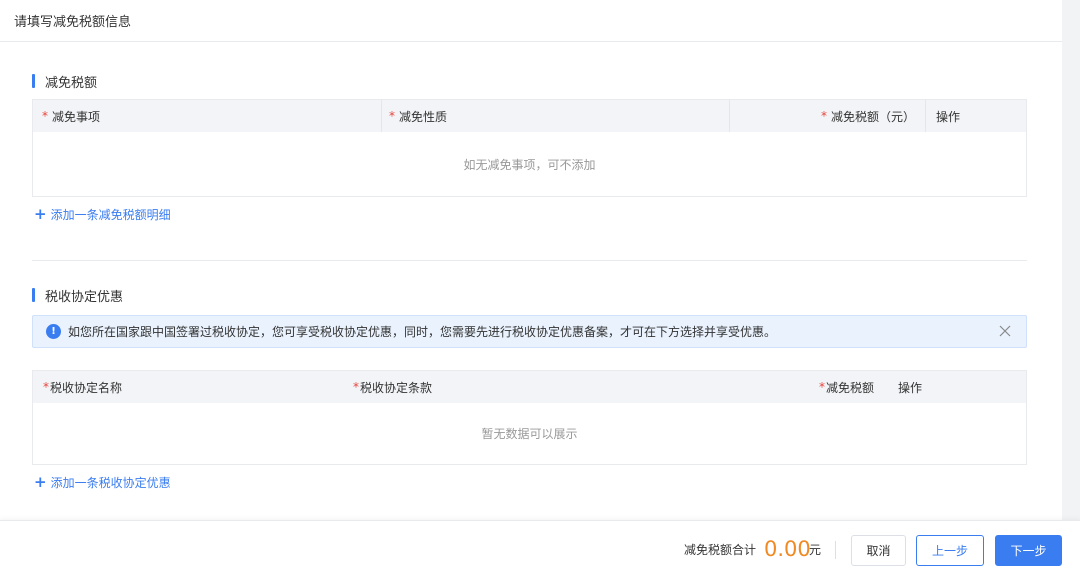 Image resolution: width=1080 pixels, height=584 pixels. I want to click on section-divider, so click(529, 260).